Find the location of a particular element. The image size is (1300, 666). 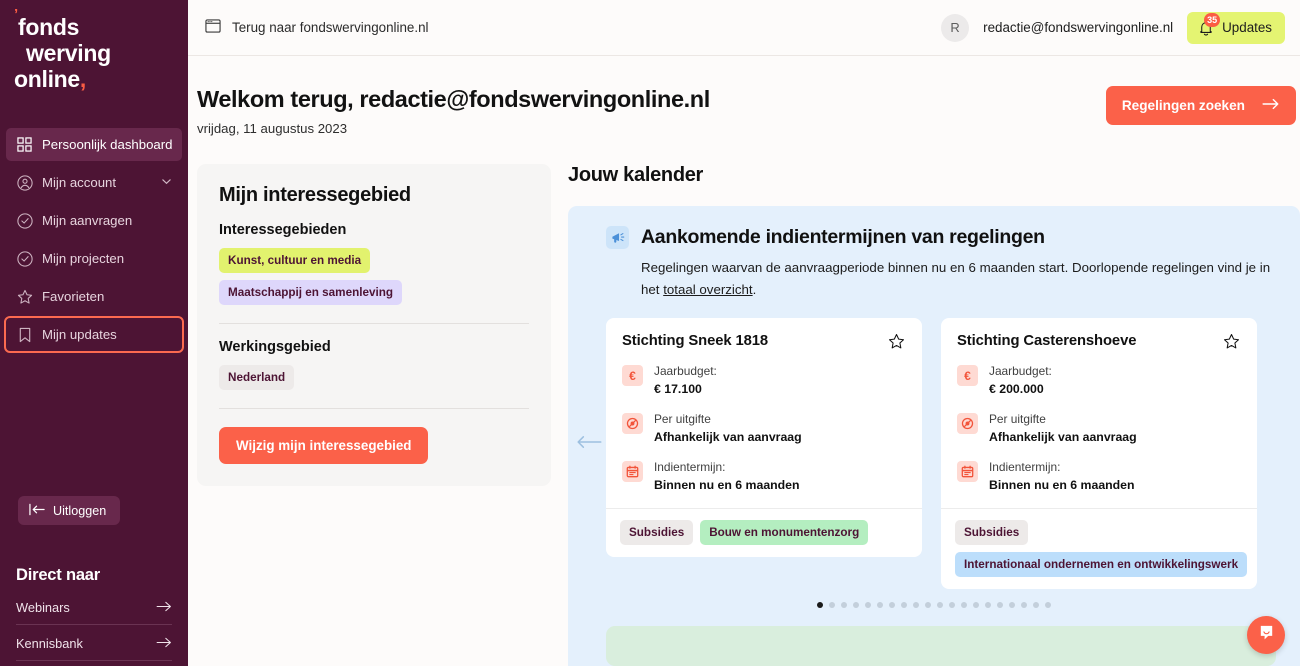

search-regulations-button: Regelingen zoeken is located at coordinates (1200, 105).